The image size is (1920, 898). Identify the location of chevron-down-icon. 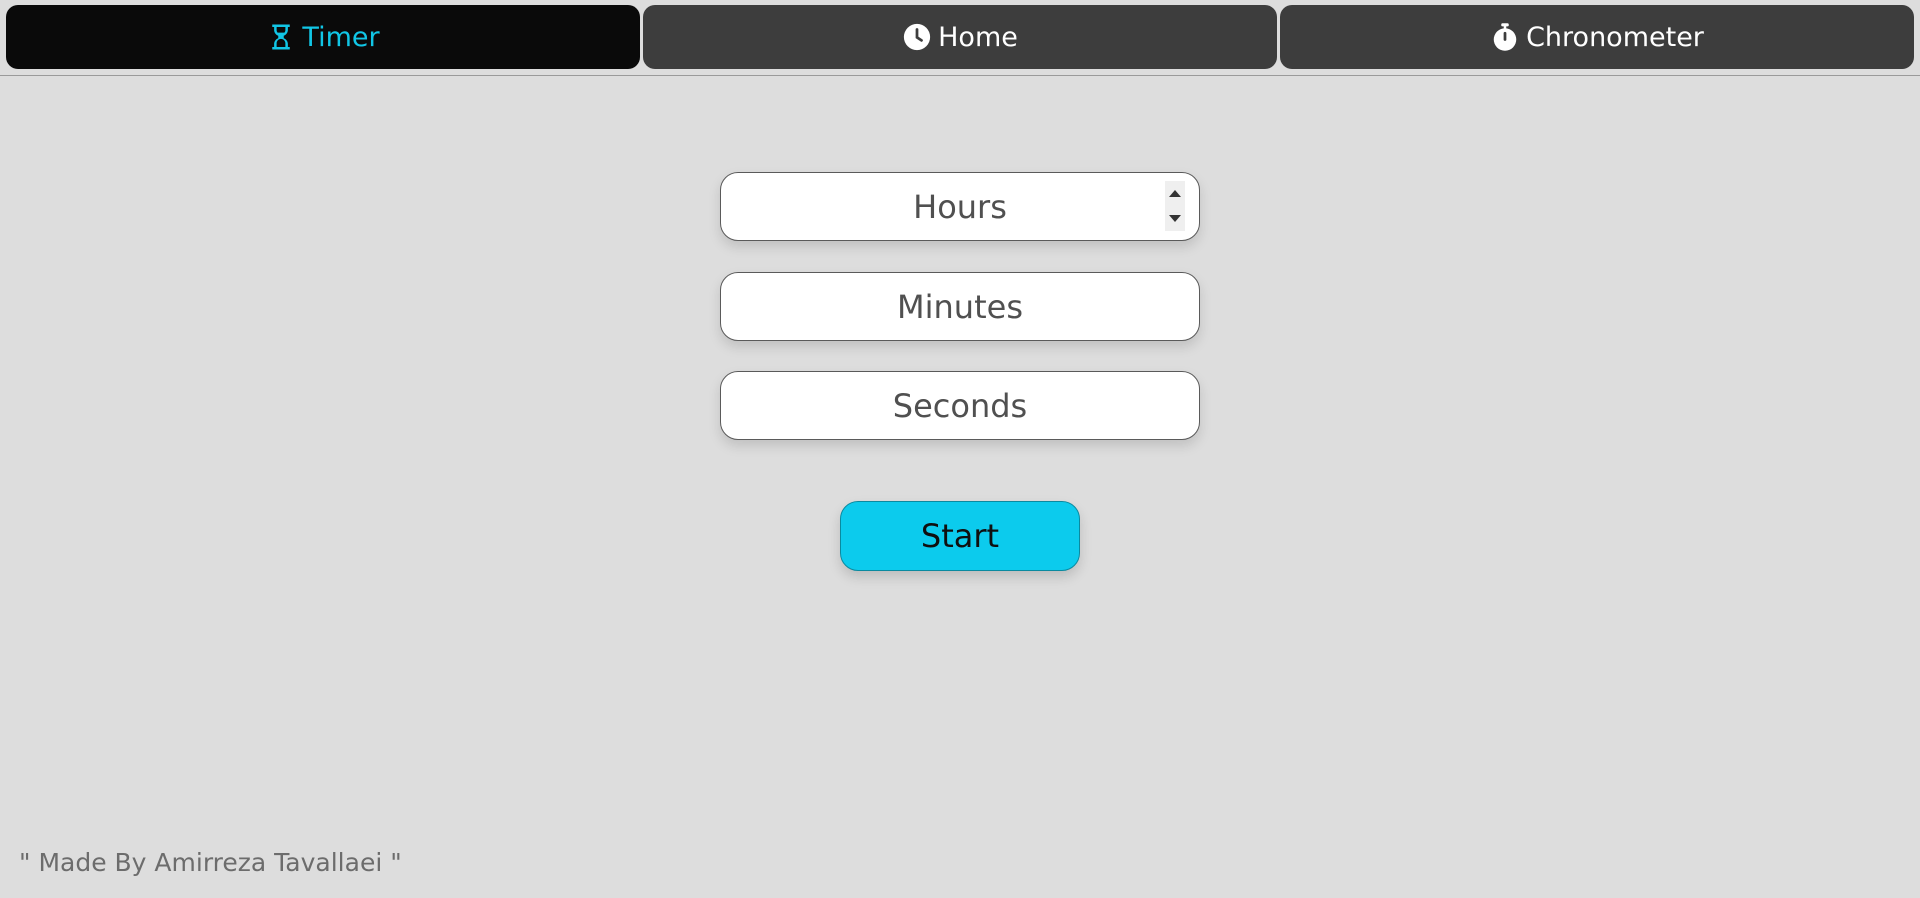
(1175, 218).